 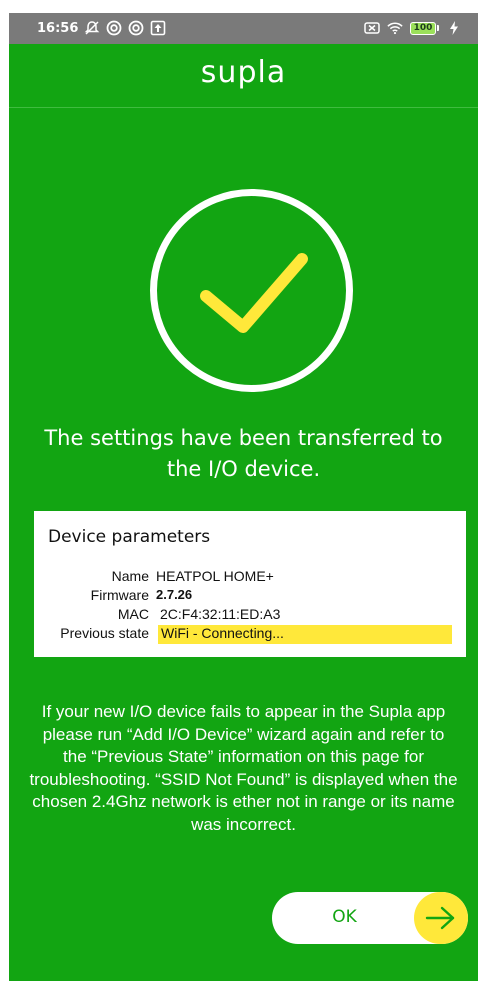 What do you see at coordinates (129, 537) in the screenshot?
I see `device-parameters-title: Device parameters` at bounding box center [129, 537].